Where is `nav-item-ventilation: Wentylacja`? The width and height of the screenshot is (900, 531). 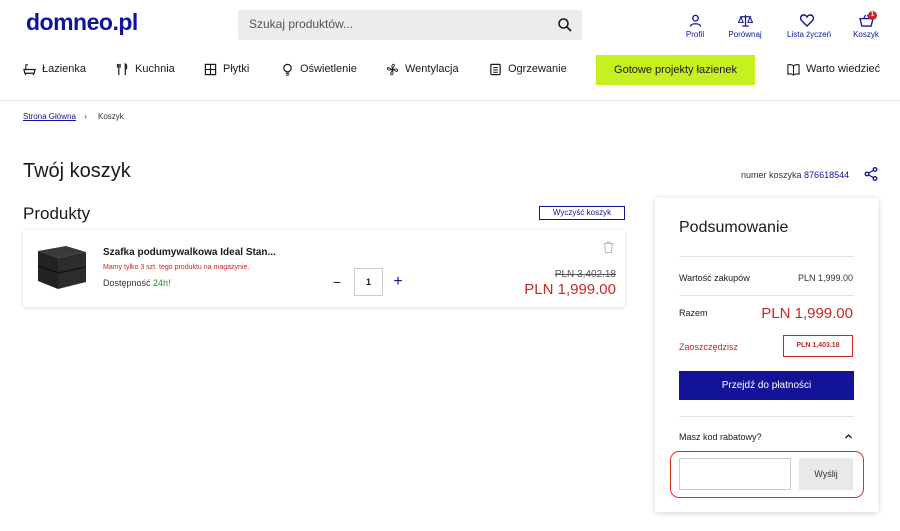 nav-item-ventilation: Wentylacja is located at coordinates (422, 69).